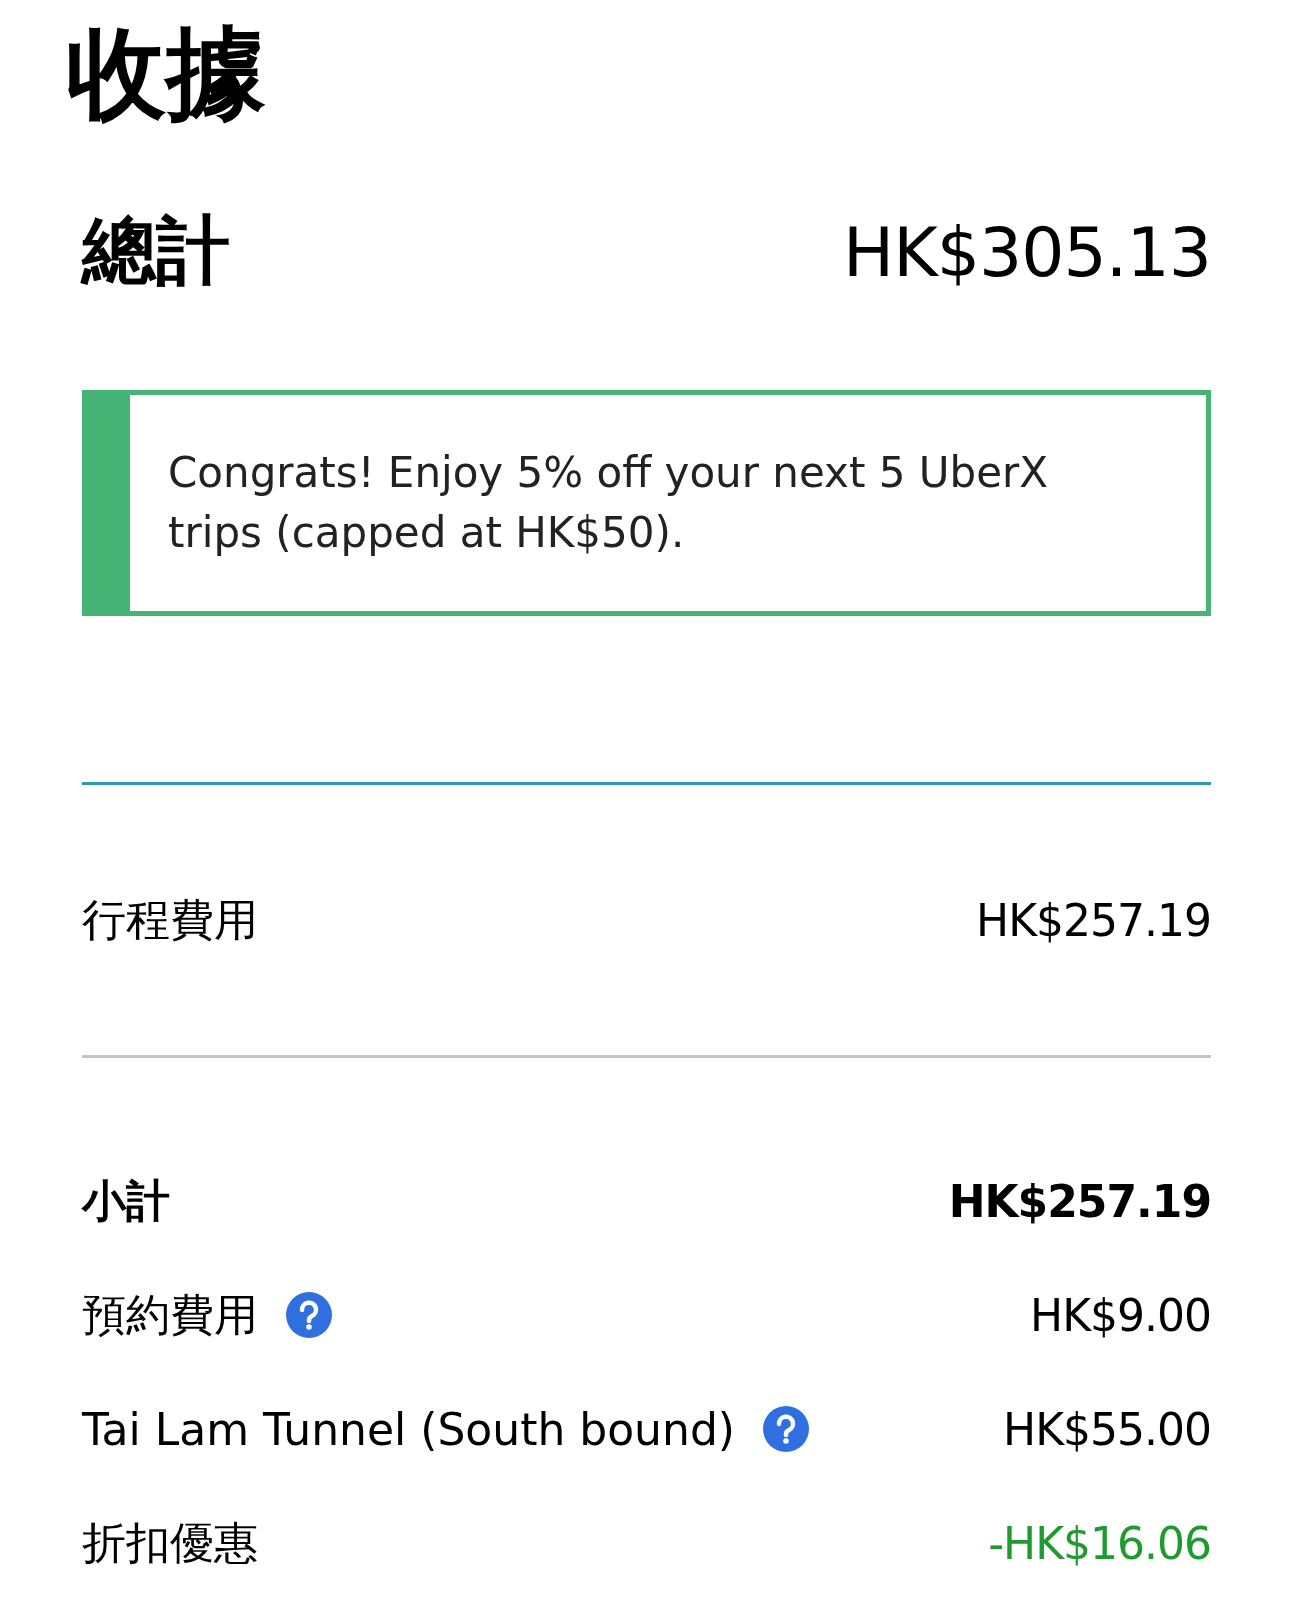  Describe the element at coordinates (156, 250) in the screenshot. I see `total-label: 總計` at that location.